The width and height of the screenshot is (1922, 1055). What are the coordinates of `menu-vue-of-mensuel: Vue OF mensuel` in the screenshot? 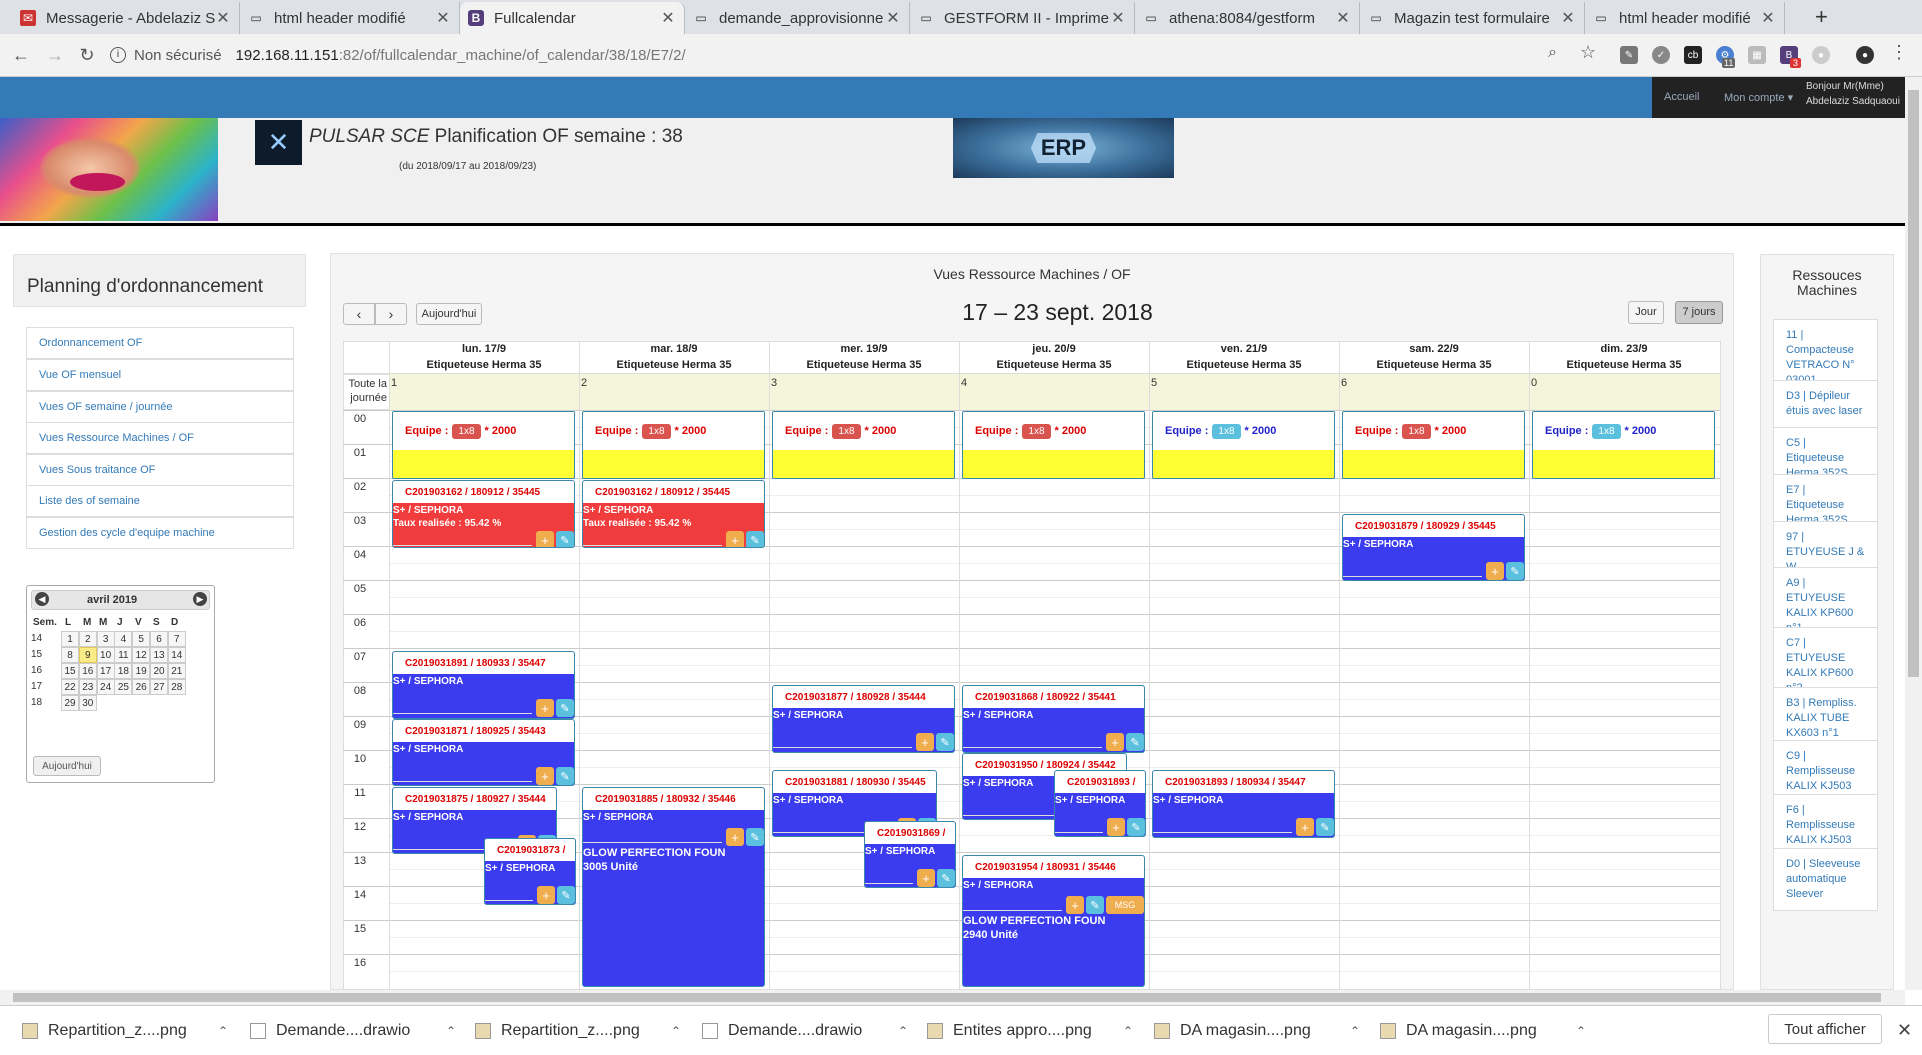 It's located at (160, 375).